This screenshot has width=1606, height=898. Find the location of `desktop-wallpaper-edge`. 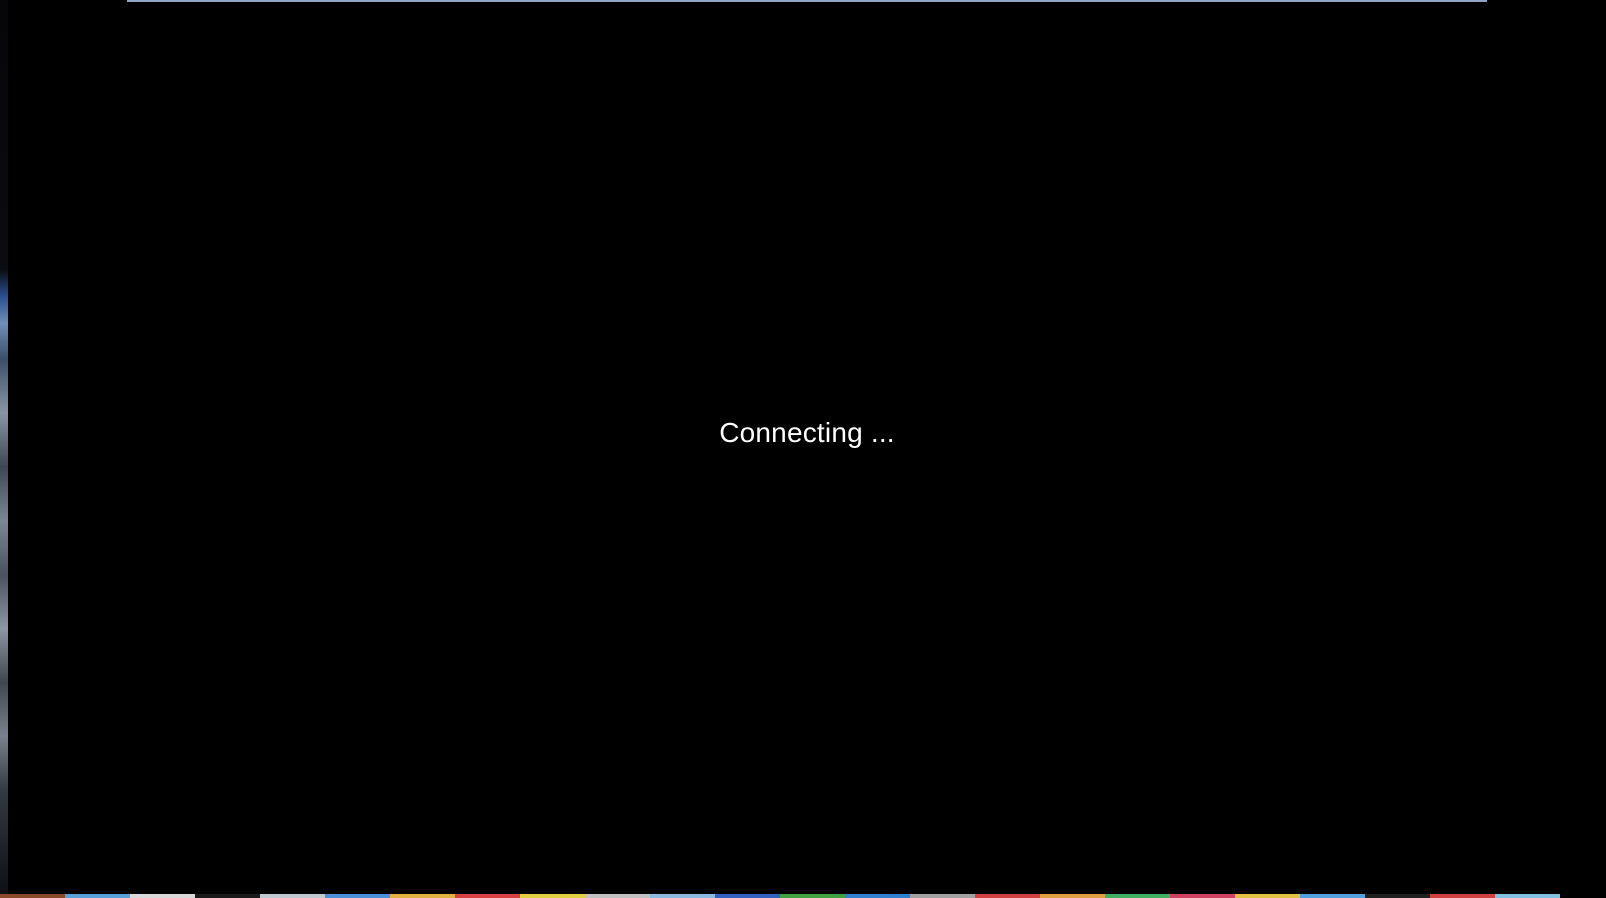

desktop-wallpaper-edge is located at coordinates (4, 449).